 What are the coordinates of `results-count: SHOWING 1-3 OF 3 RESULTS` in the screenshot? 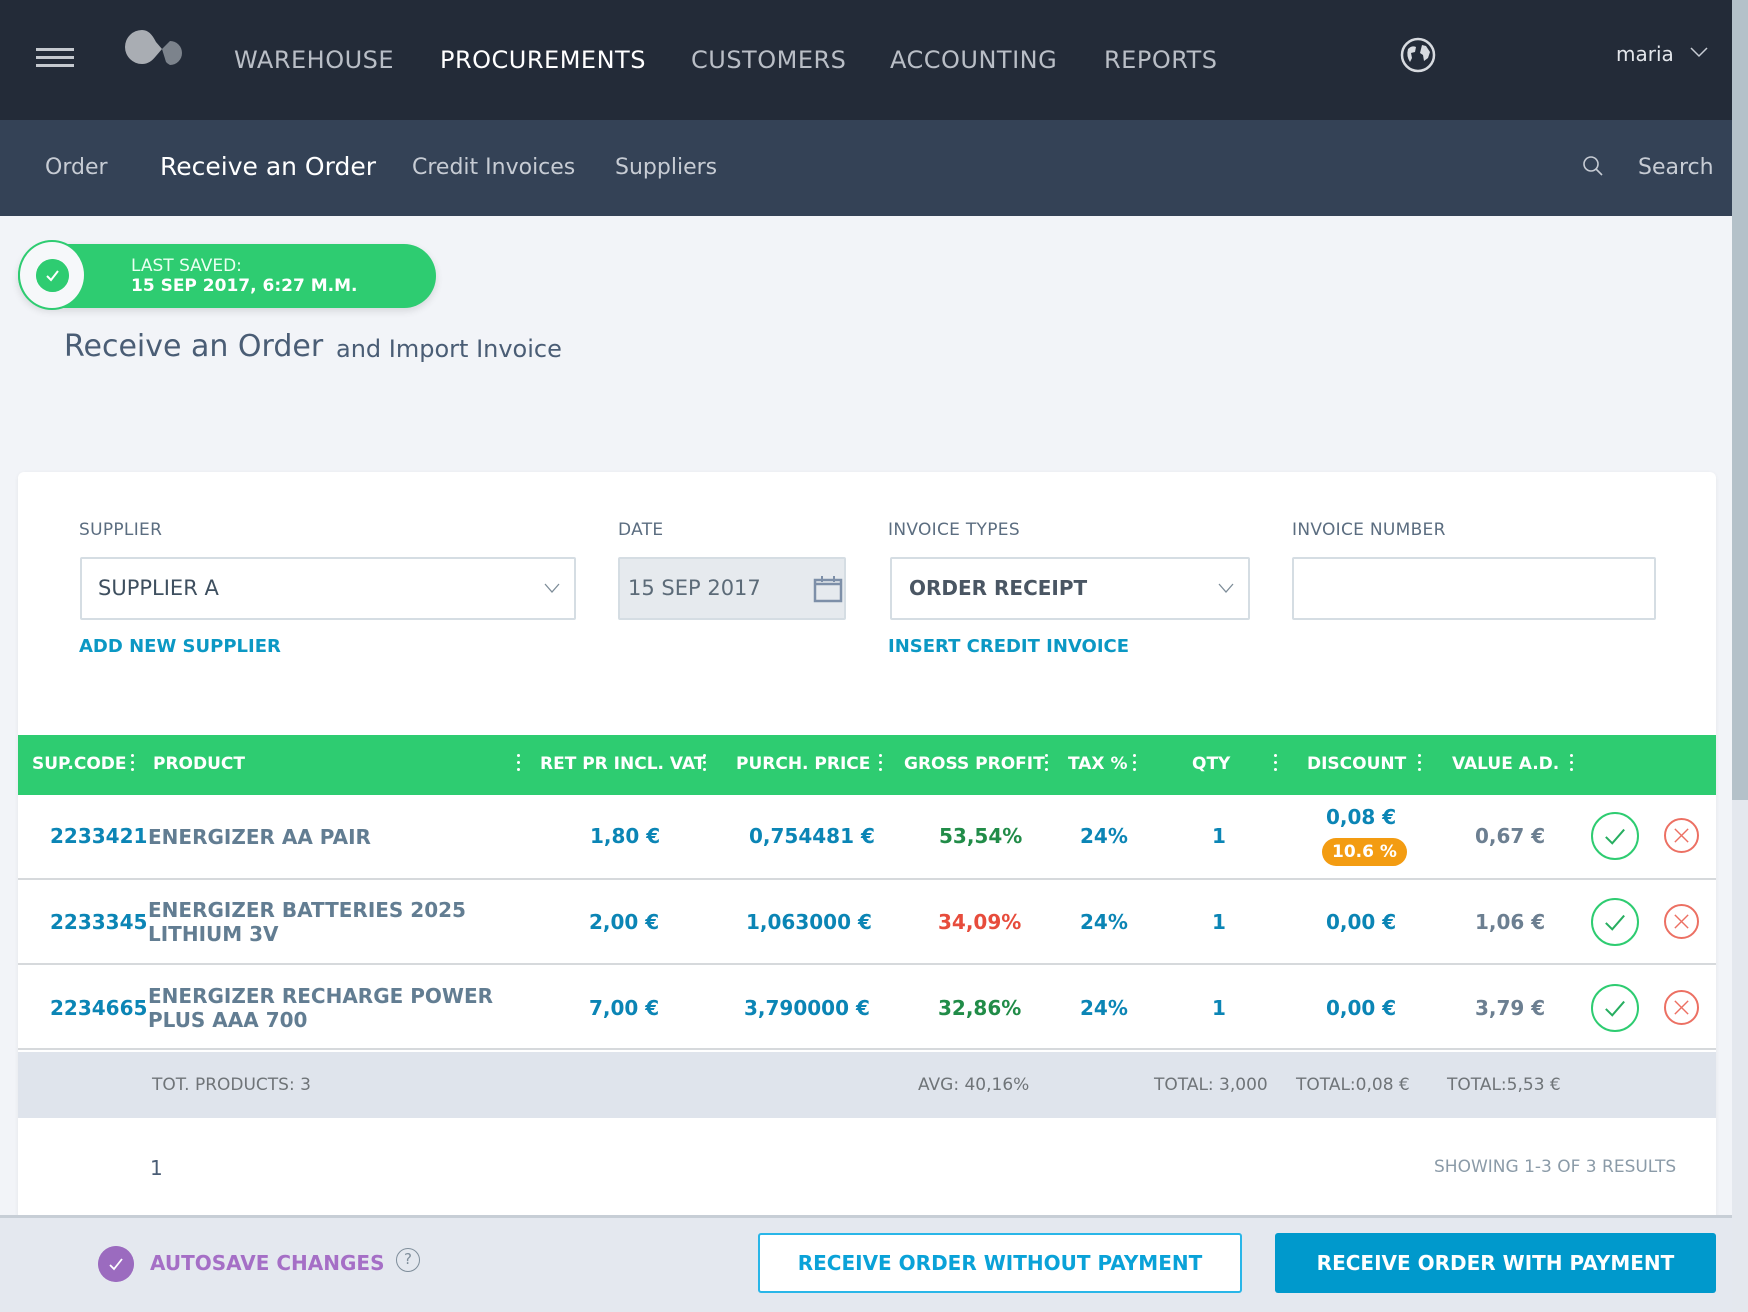 It's located at (1555, 1167).